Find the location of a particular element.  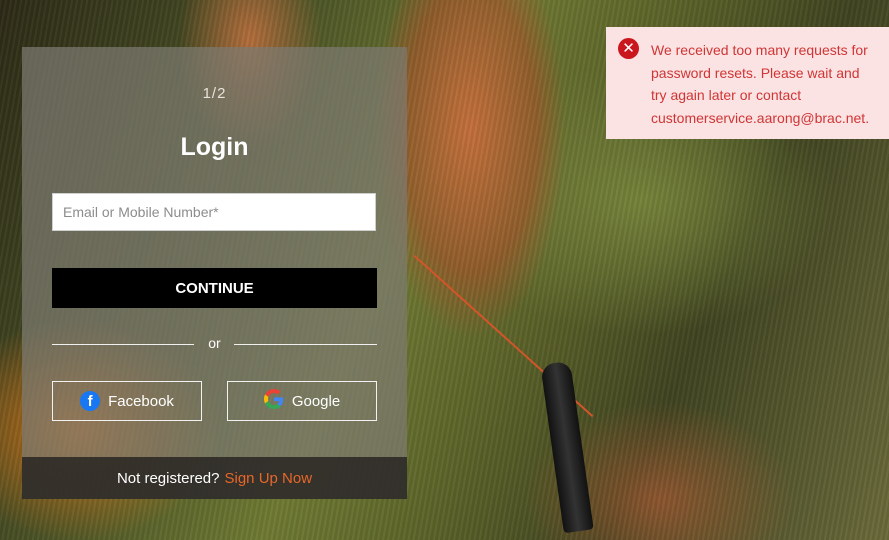

error-x-icon: ✕ is located at coordinates (628, 48).